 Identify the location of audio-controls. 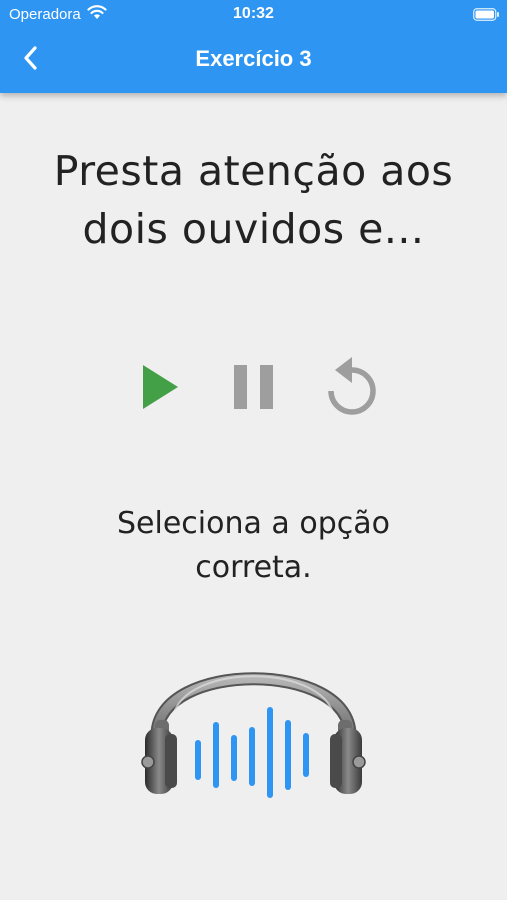
(253, 390).